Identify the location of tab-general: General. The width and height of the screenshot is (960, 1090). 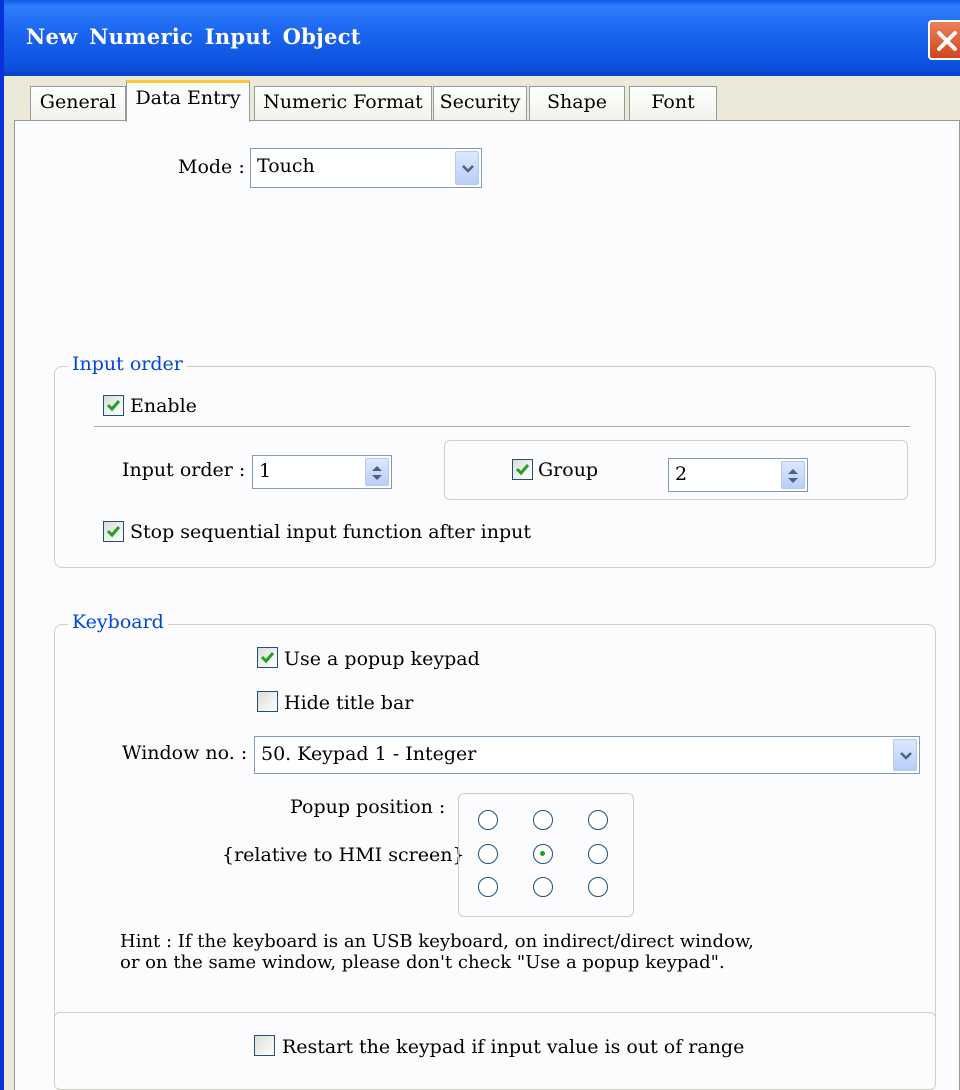
(78, 103).